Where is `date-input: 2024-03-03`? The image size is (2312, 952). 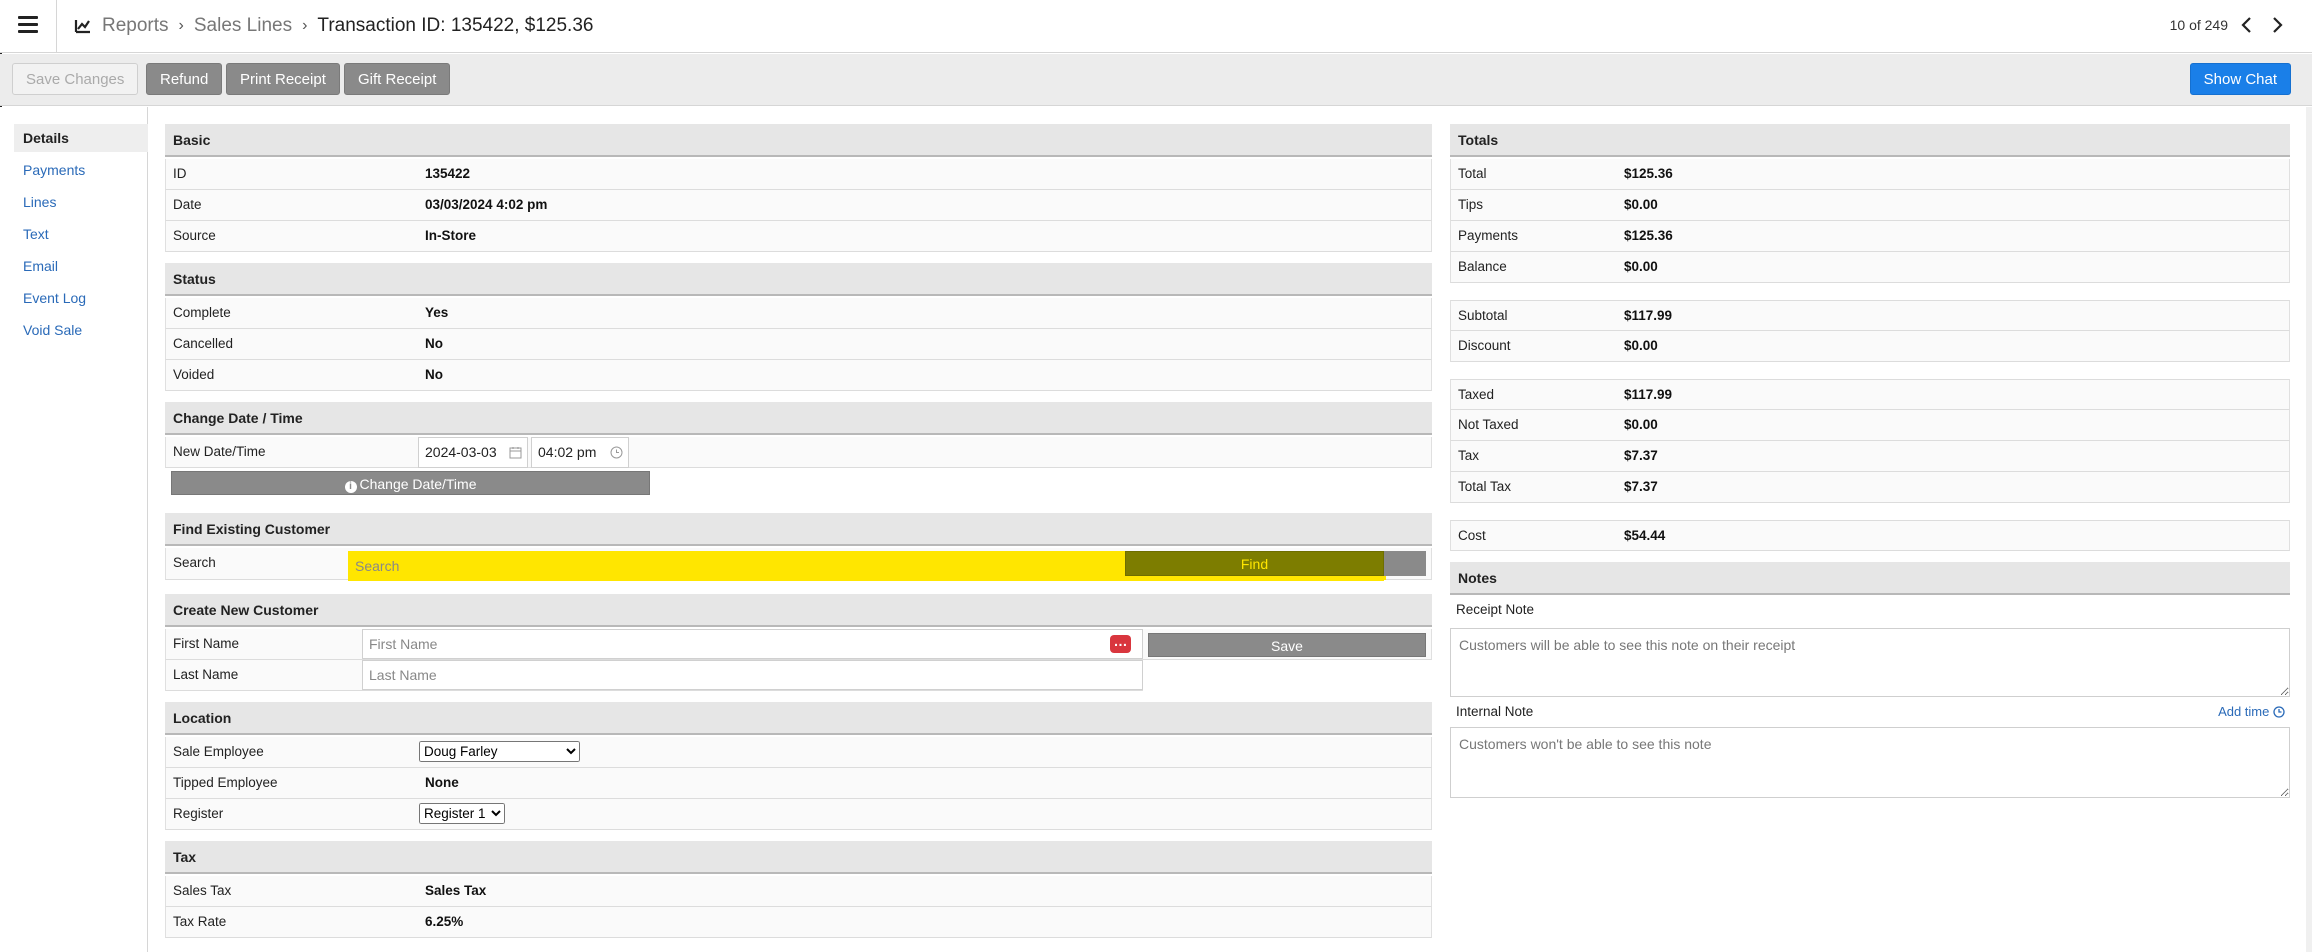 date-input: 2024-03-03 is located at coordinates (473, 452).